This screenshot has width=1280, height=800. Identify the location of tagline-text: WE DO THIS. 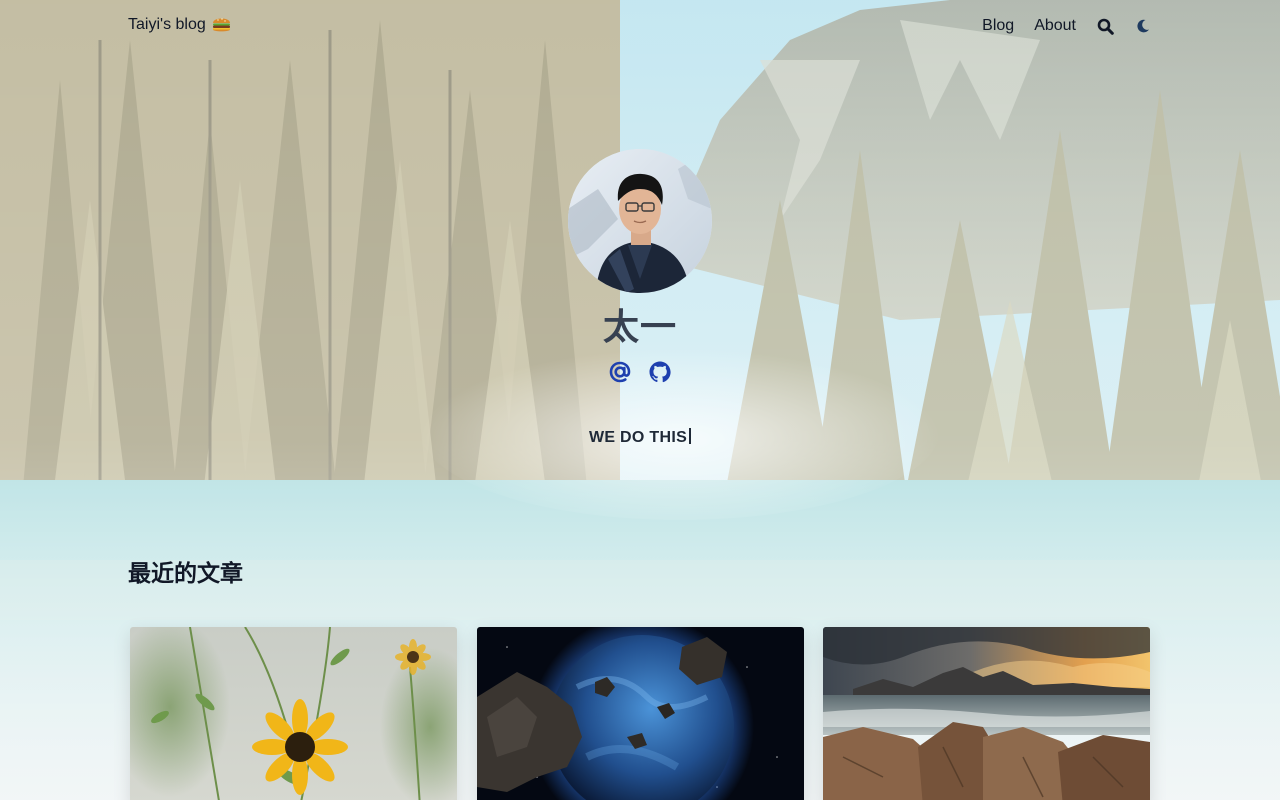
(638, 437).